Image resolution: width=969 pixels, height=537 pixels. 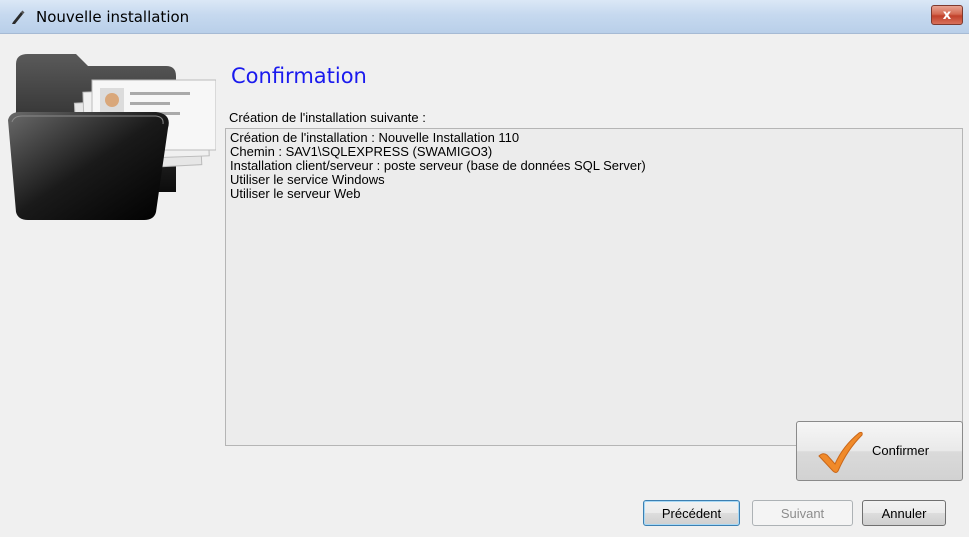 I want to click on confirm-button: Confirmer, so click(x=879, y=451).